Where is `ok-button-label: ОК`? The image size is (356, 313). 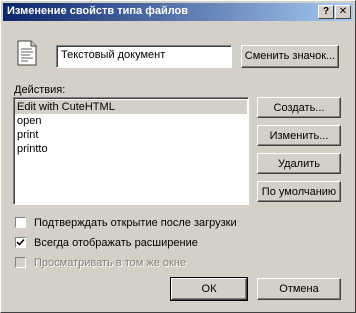 ok-button-label: ОК is located at coordinates (209, 289).